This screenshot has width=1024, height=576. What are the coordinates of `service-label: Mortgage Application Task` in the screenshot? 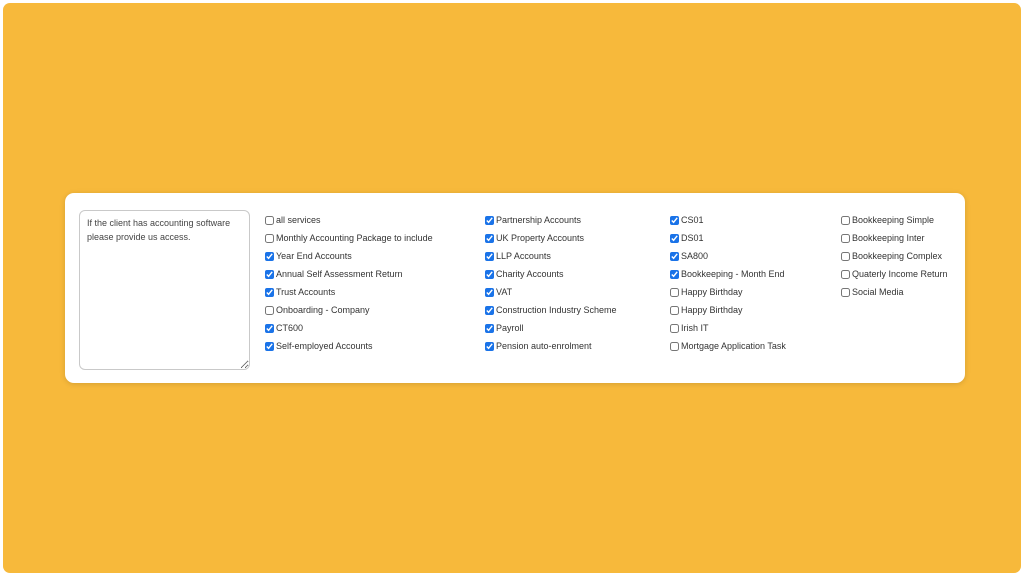 It's located at (733, 346).